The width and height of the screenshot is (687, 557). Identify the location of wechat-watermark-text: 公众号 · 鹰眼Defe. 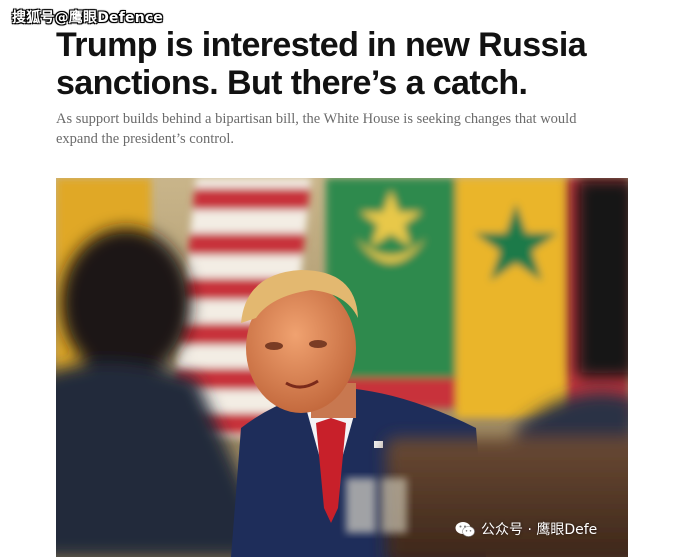
(539, 530).